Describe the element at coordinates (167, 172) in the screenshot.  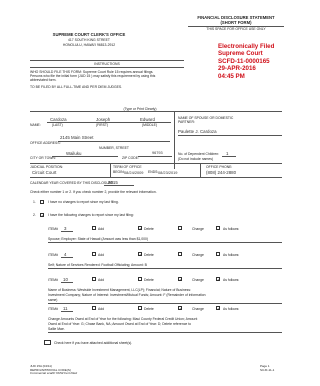
I see `ends-value: 08/23/2019` at that location.